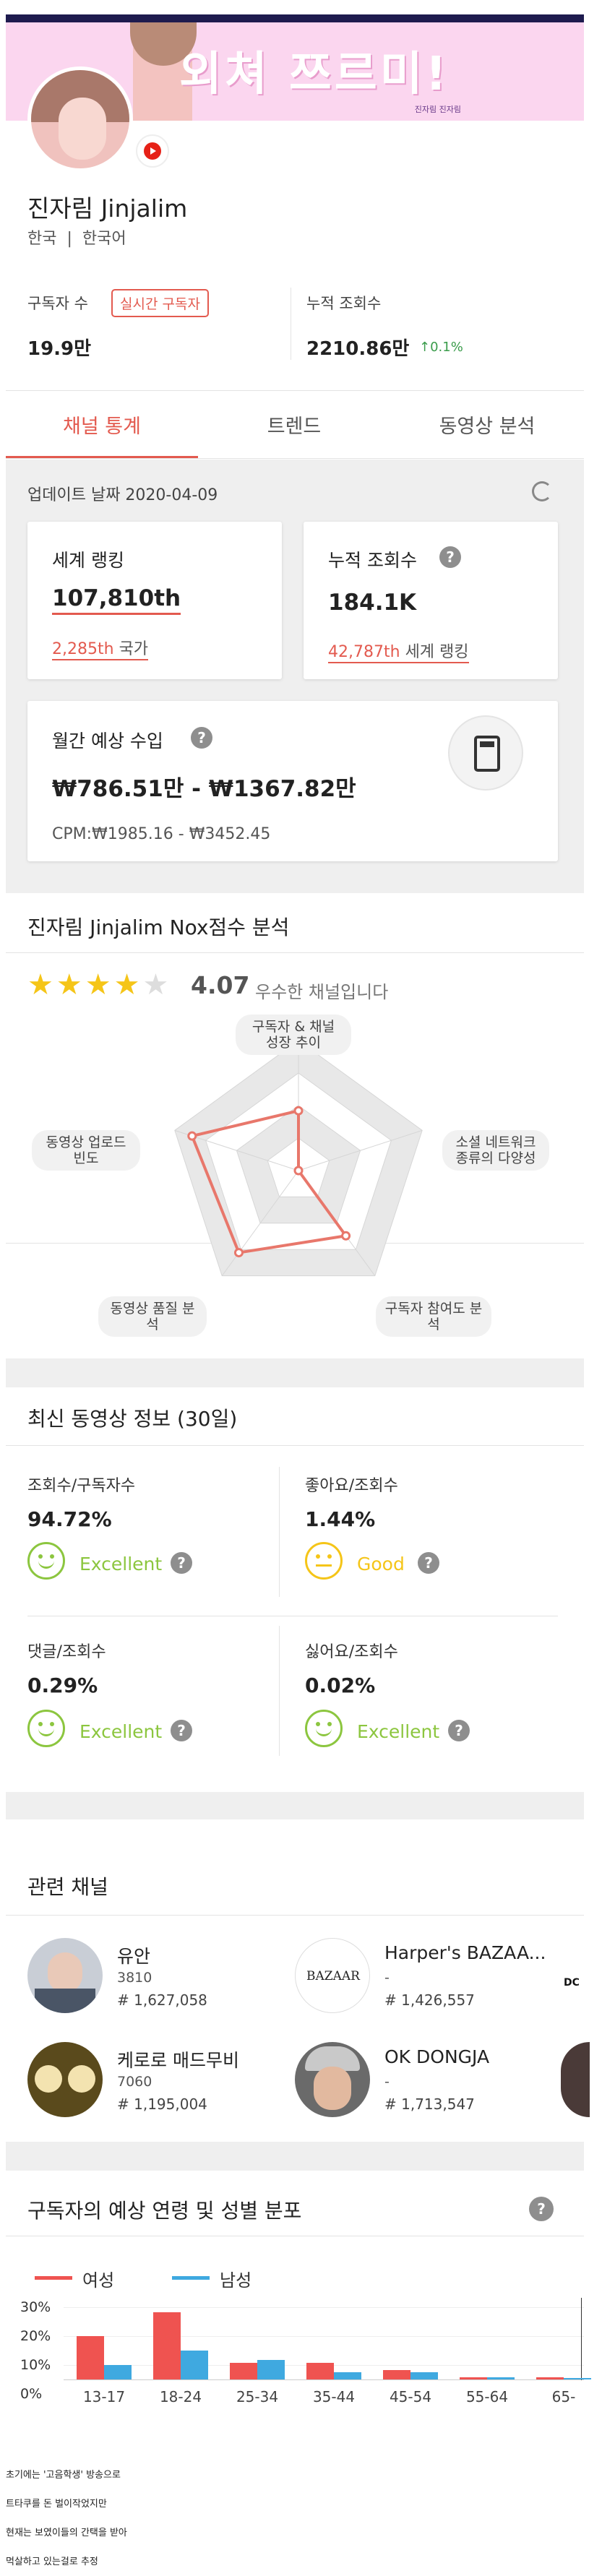 This screenshot has width=602, height=2576. Describe the element at coordinates (431, 600) in the screenshot. I see `total-views-card: 누적 조회수 ? 184.1K 42,787th 세계 랭킹` at that location.